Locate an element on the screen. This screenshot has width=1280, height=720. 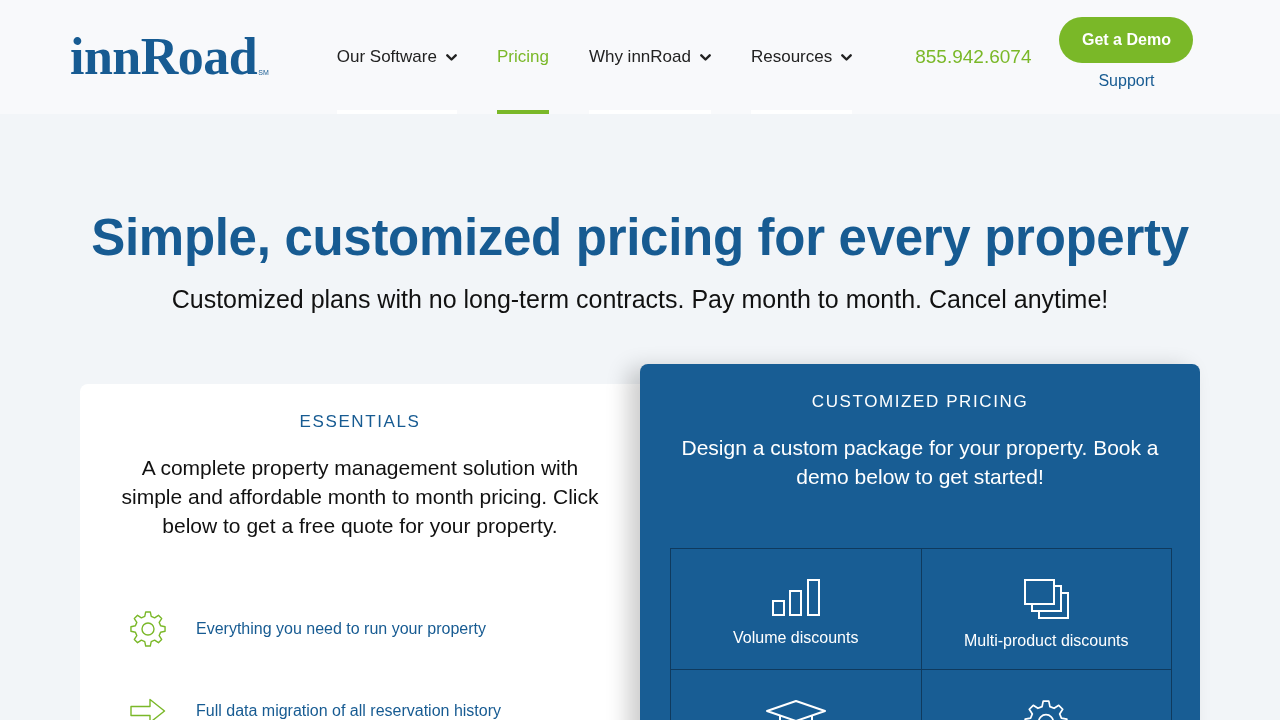
nav-link: Why innRoad is located at coordinates (649, 57).